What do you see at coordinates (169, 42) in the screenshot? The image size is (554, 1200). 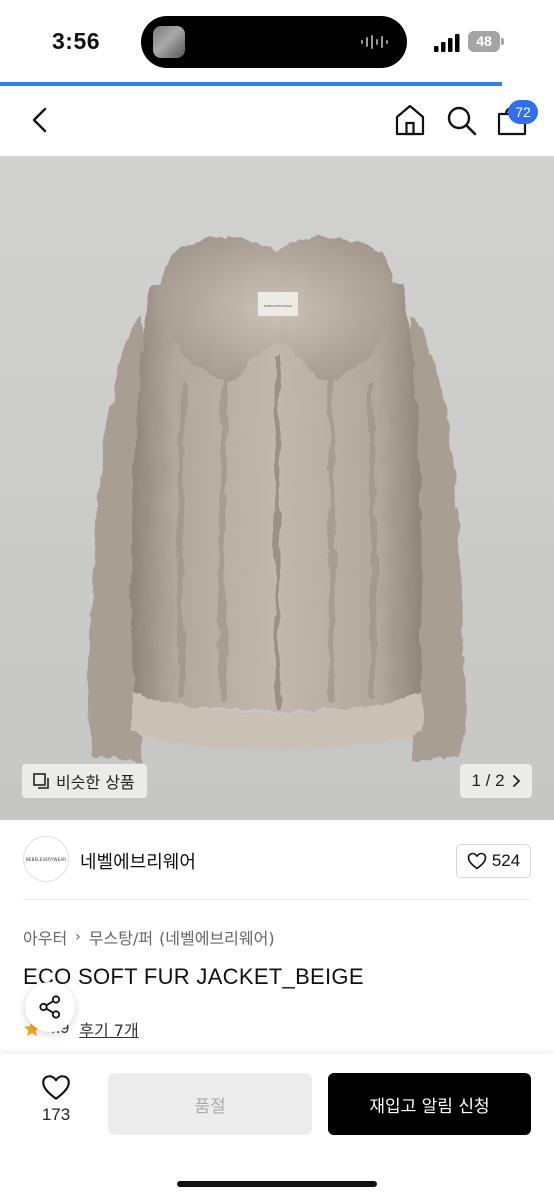 I see `now-playing-artwork` at bounding box center [169, 42].